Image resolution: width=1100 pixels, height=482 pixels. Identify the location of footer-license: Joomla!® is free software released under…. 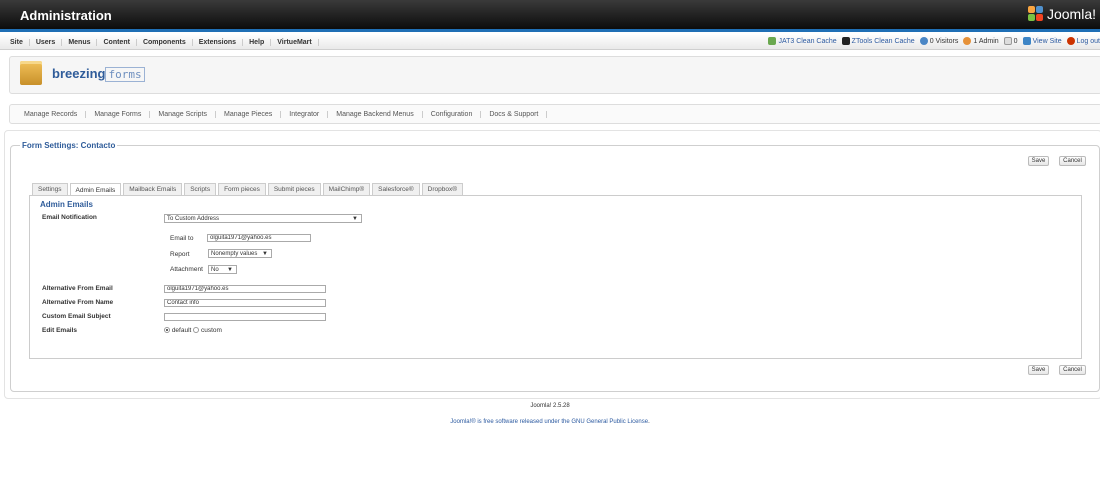
(550, 422).